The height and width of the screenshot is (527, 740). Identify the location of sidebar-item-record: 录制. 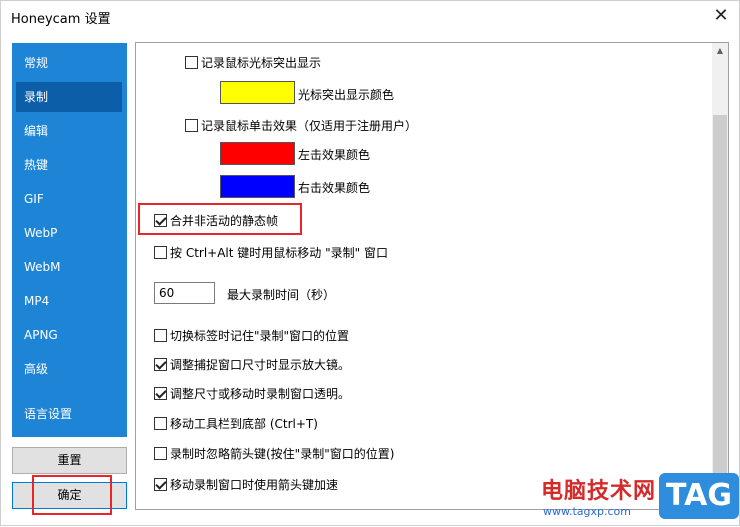
(69, 97).